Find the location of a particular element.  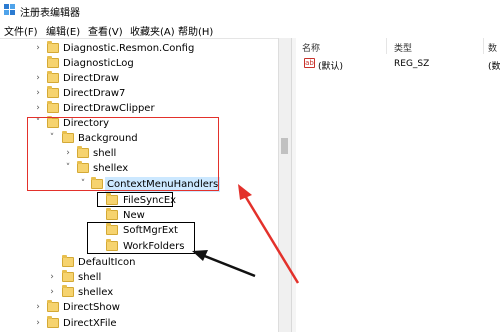

window-title: 注册表编辑器 is located at coordinates (50, 13).